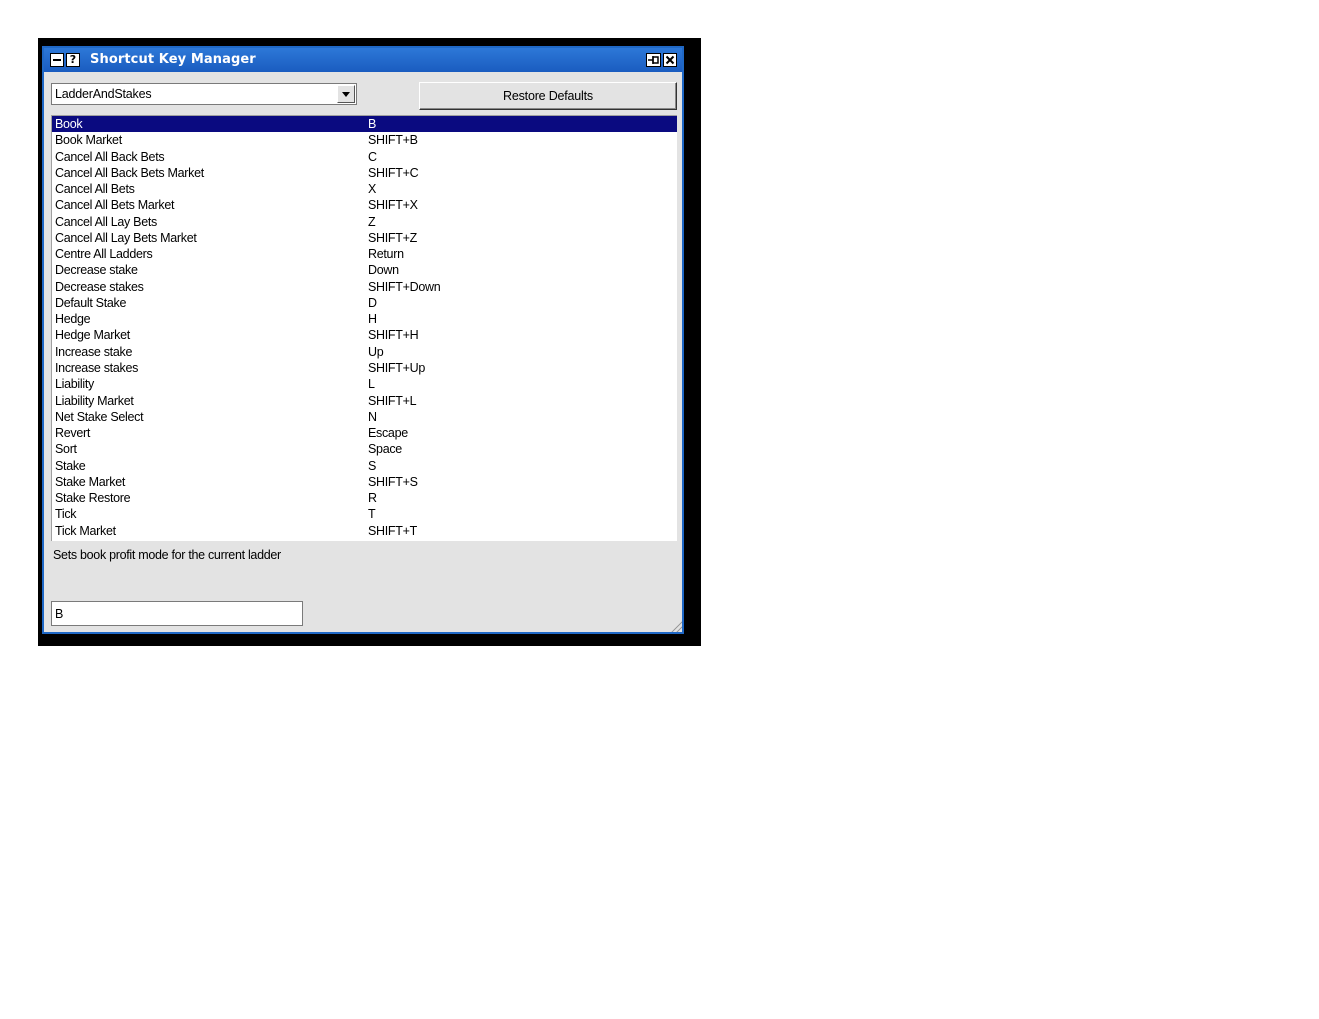 The image size is (1319, 1019). I want to click on list-item: Sort Space, so click(364, 449).